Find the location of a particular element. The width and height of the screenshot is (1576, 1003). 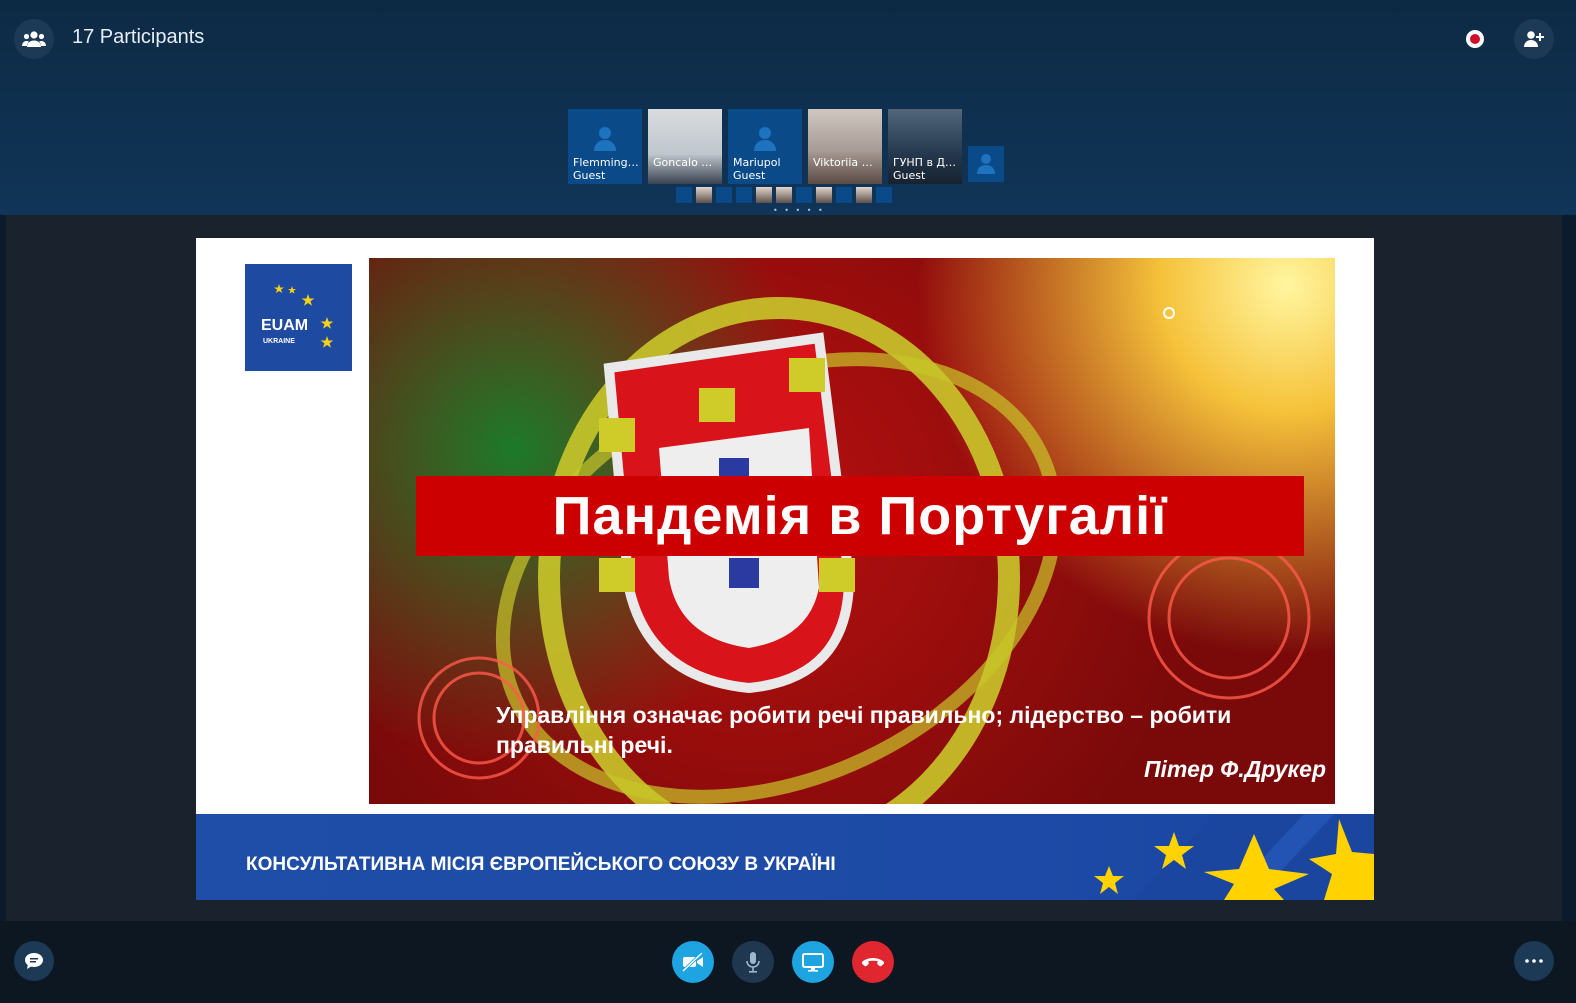

slide-title-banner: Пандемія в Португалії is located at coordinates (860, 516).